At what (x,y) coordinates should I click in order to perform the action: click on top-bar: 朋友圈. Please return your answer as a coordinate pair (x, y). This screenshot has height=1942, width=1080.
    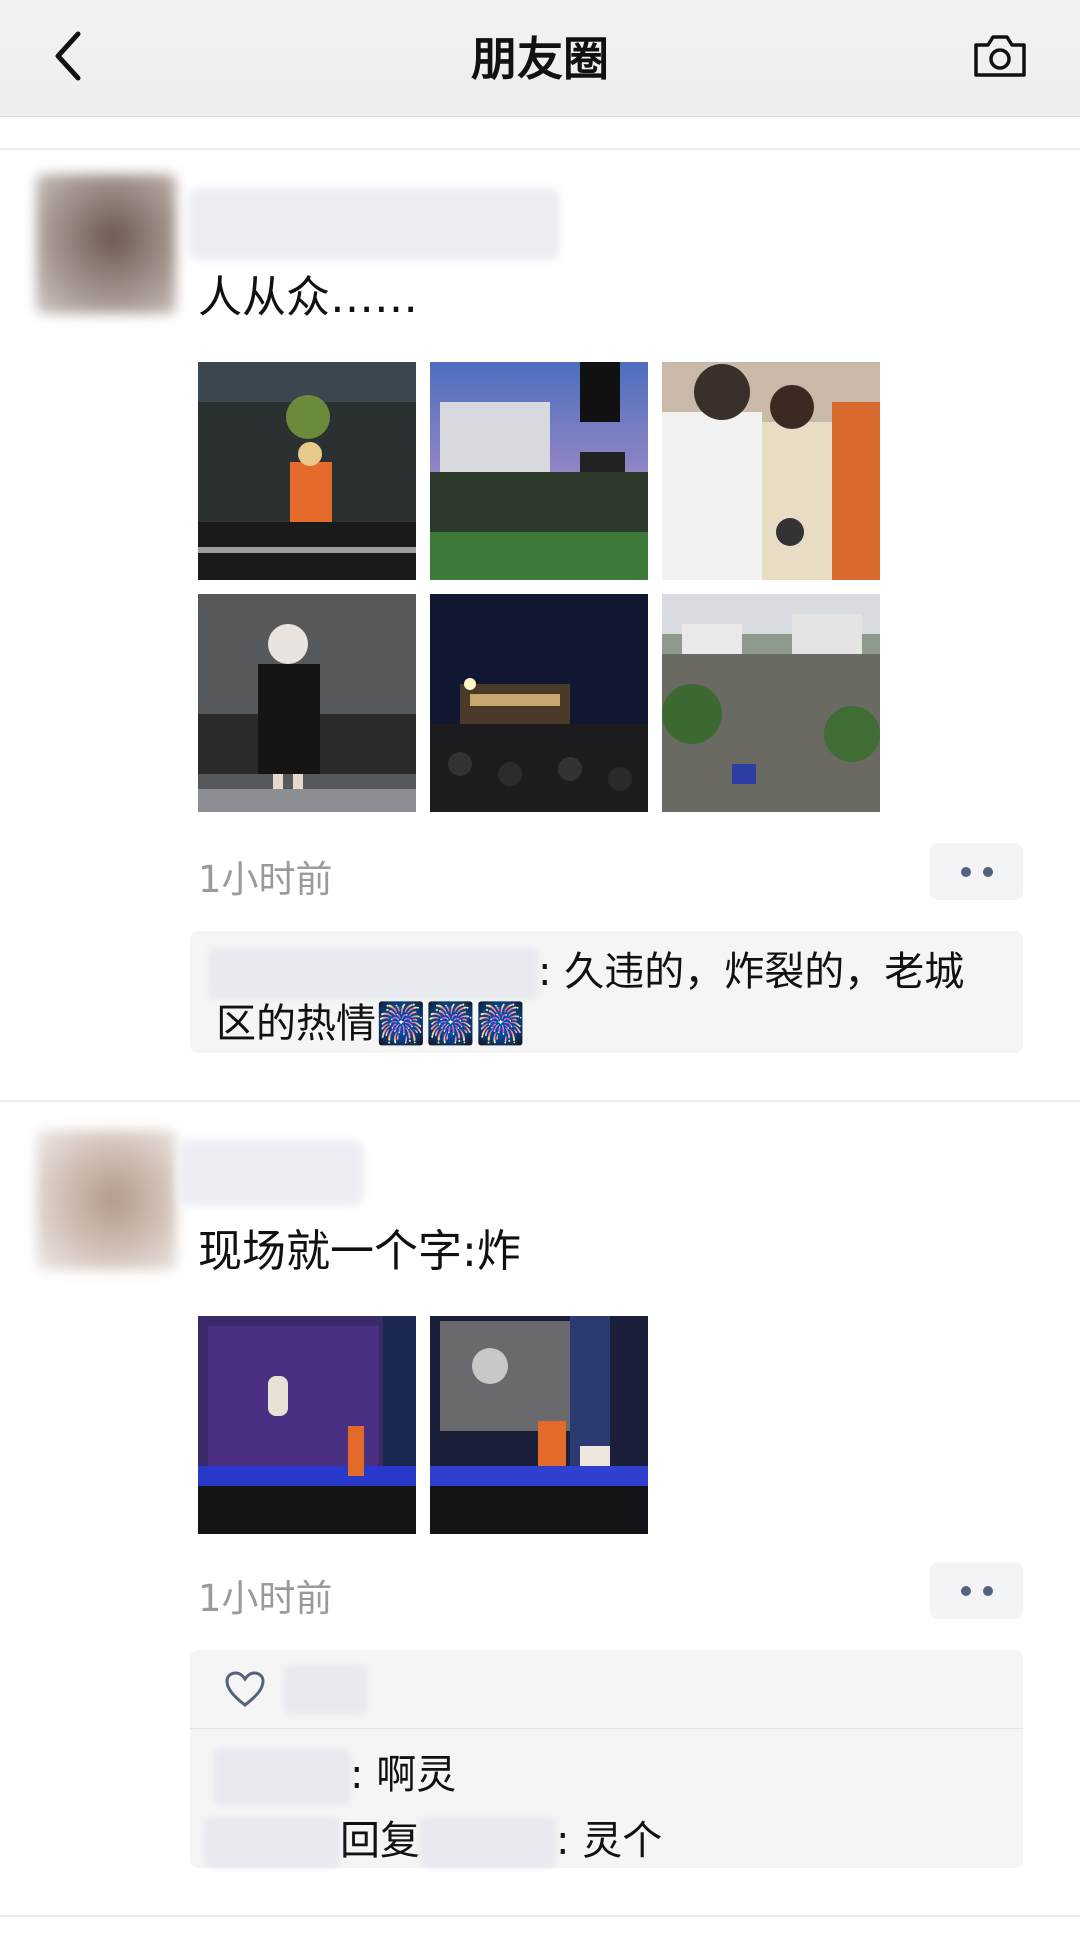
    Looking at the image, I should click on (540, 58).